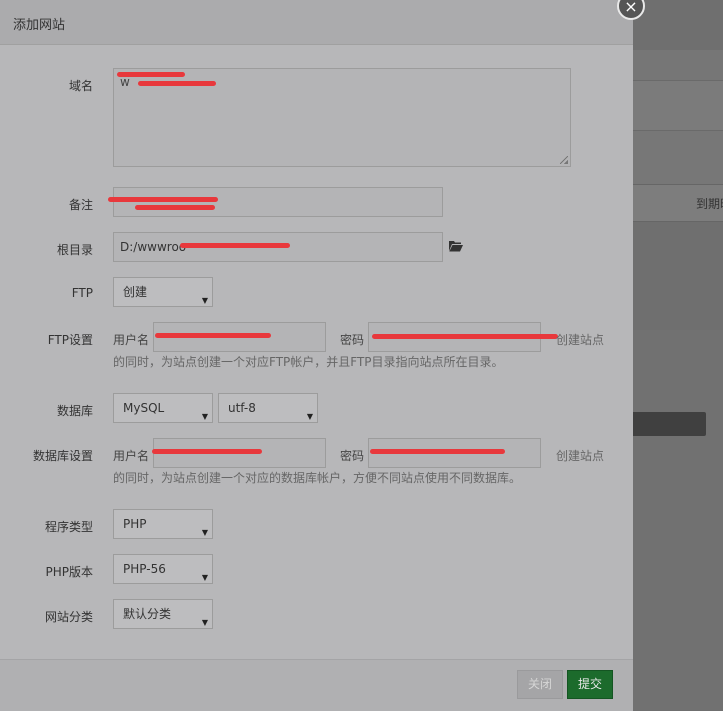 This screenshot has height=711, width=723. What do you see at coordinates (80, 205) in the screenshot?
I see `remark-label: 备注` at bounding box center [80, 205].